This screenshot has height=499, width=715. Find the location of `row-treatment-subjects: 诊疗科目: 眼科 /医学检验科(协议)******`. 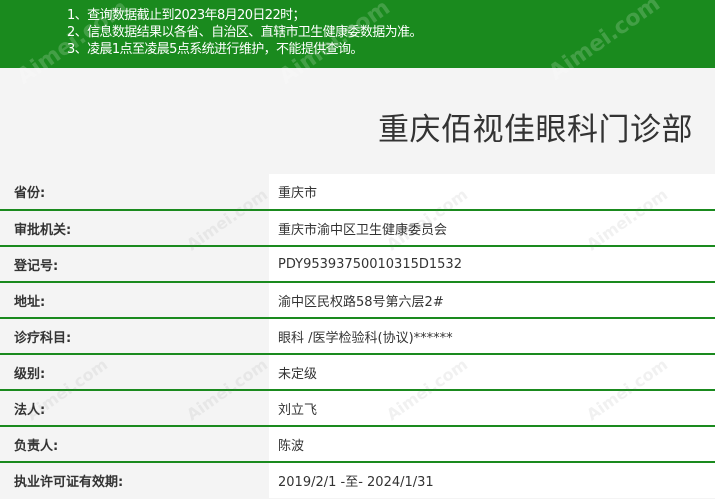

row-treatment-subjects: 诊疗科目: 眼科 /医学检验科(协议)****** is located at coordinates (357, 336).